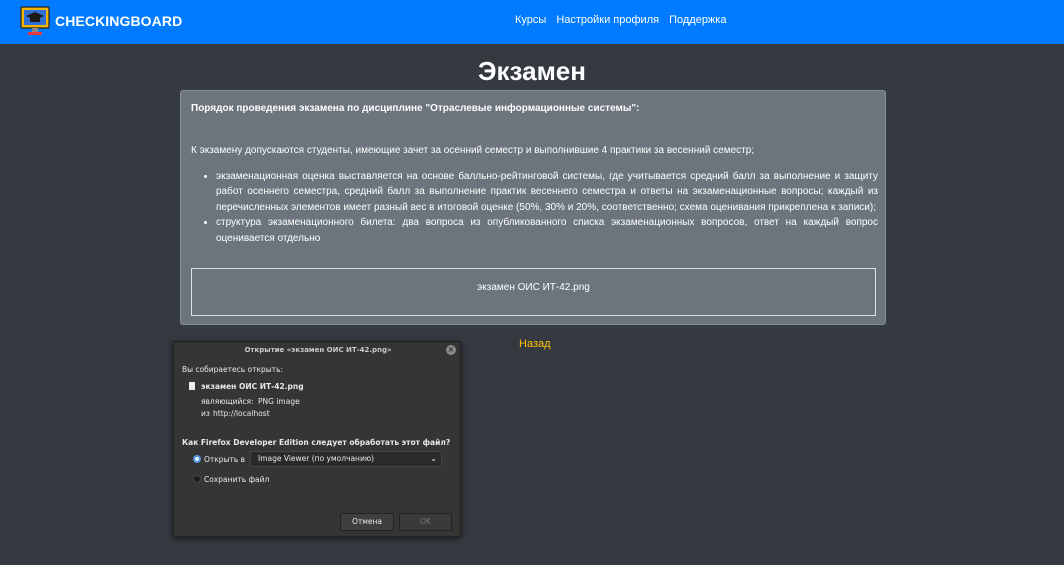 This screenshot has width=1064, height=565. Describe the element at coordinates (252, 386) in the screenshot. I see `dialog-filename: экзамен ОИС ИТ-42.png` at that location.